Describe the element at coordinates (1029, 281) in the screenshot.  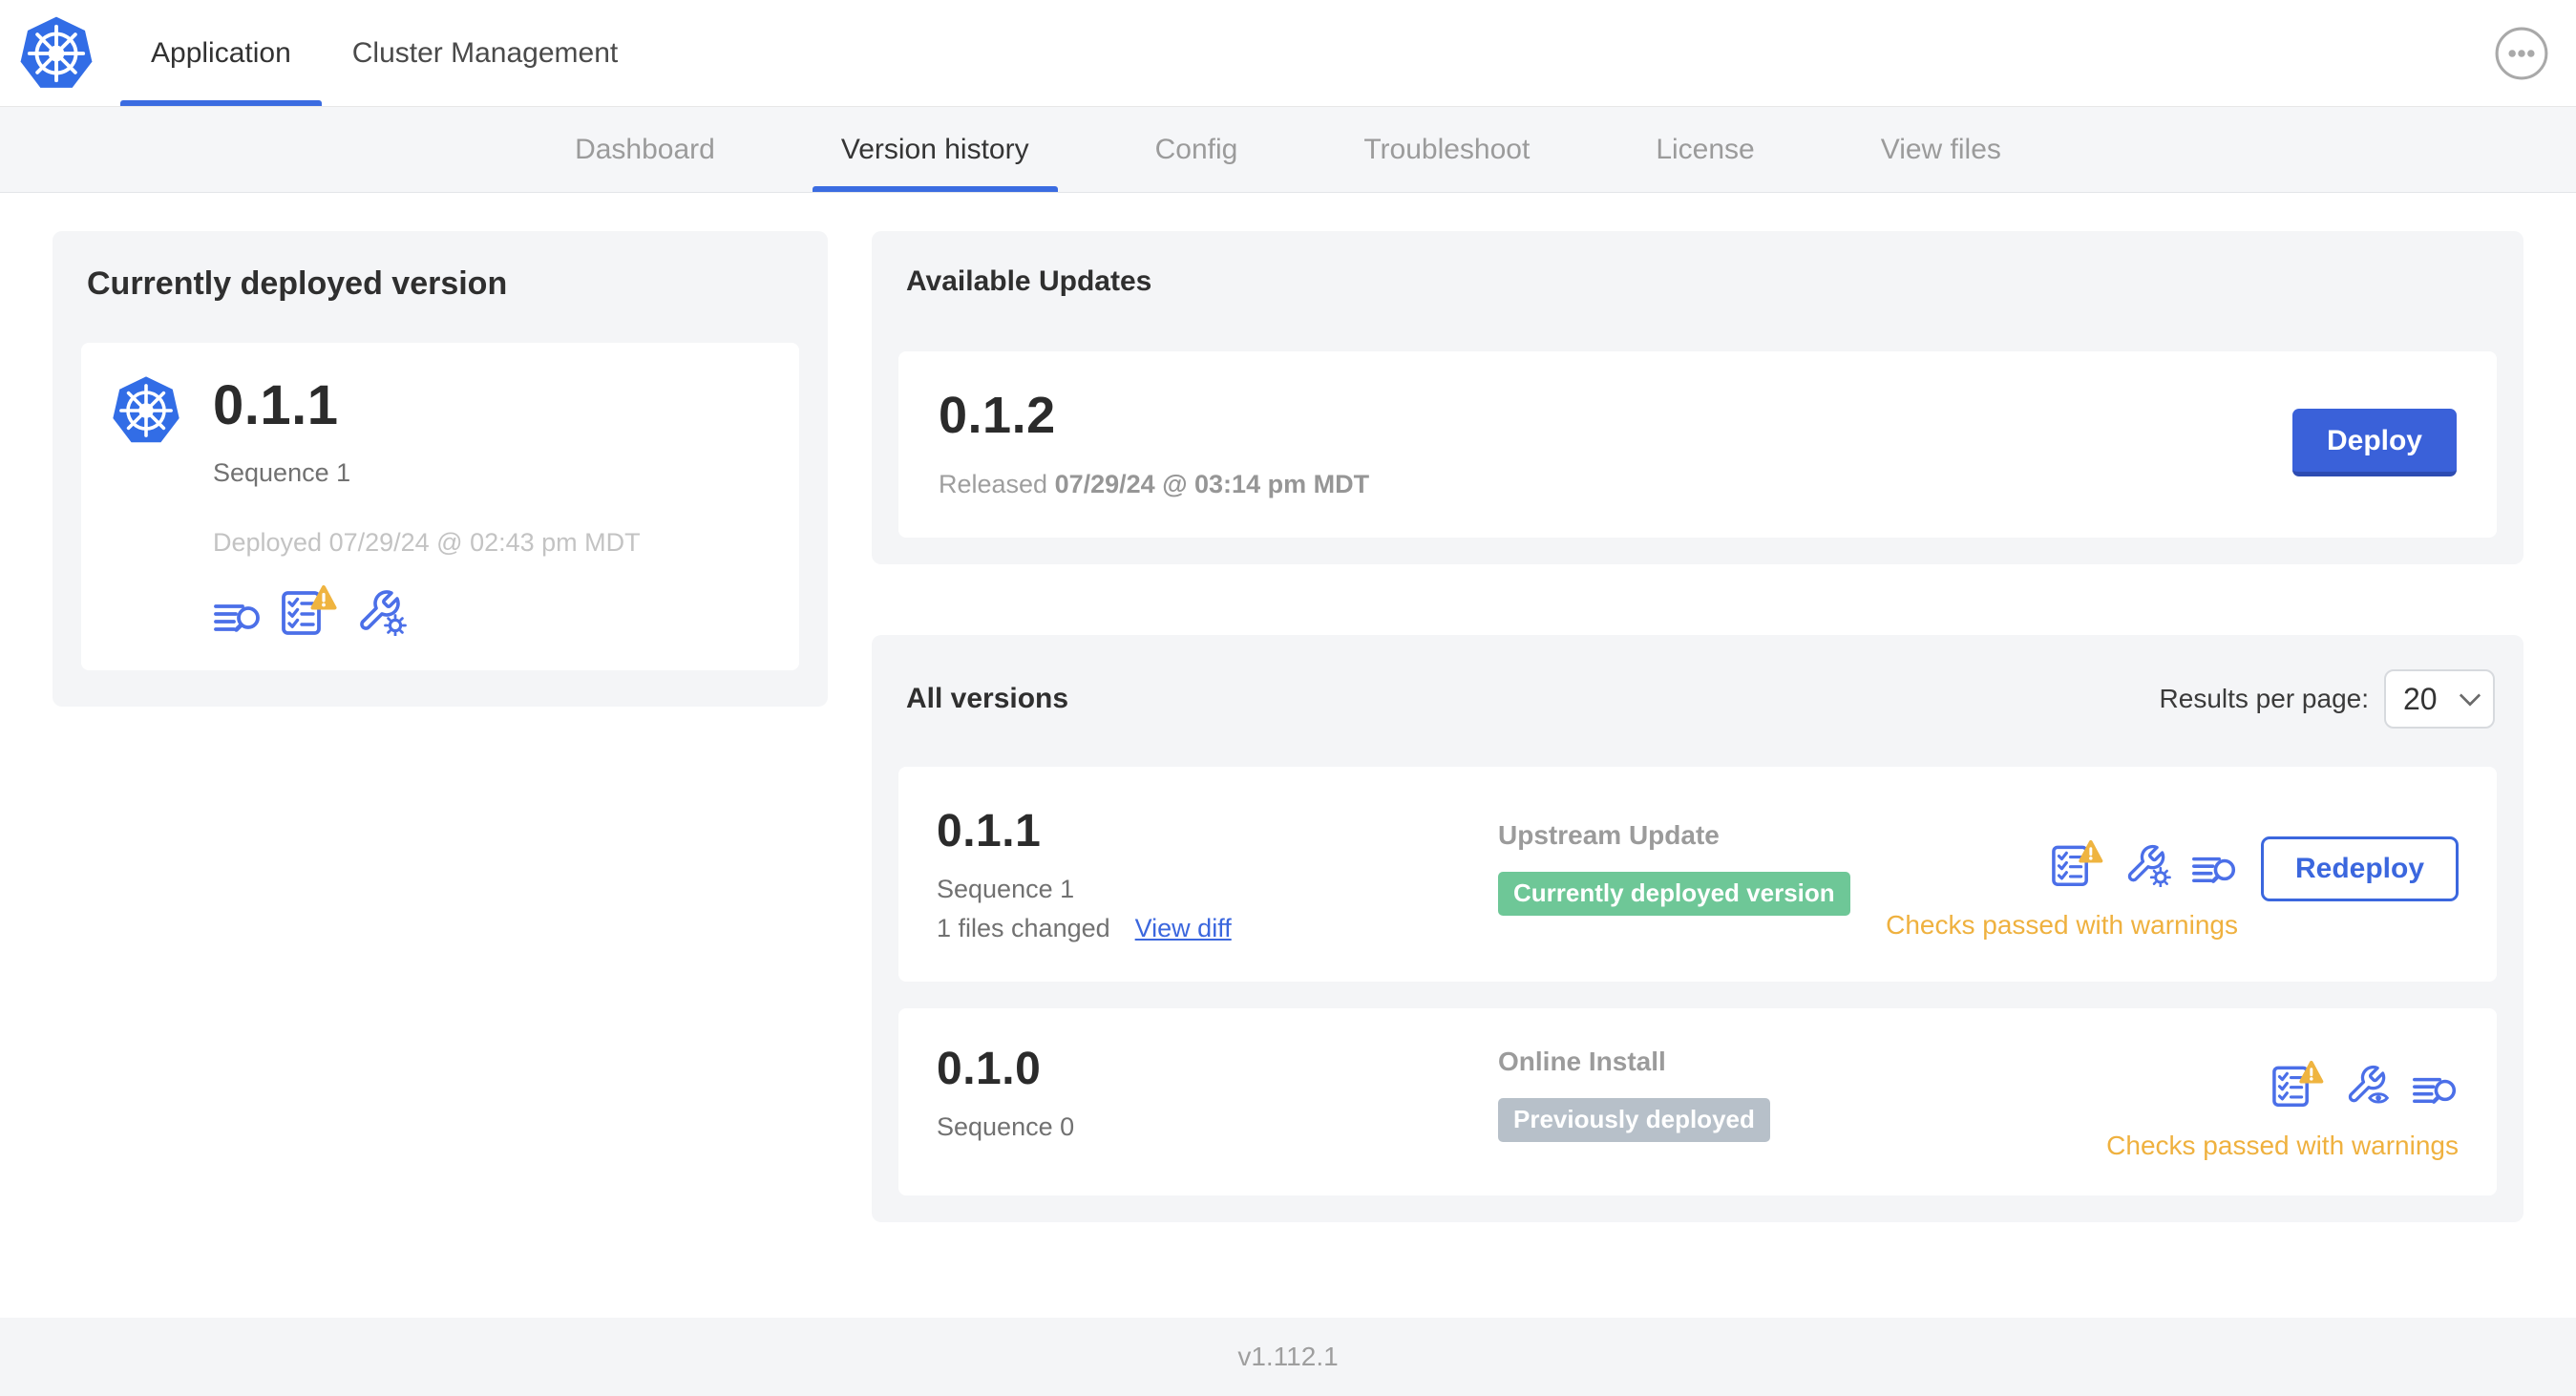
I see `available-updates-title: Available Updates` at that location.